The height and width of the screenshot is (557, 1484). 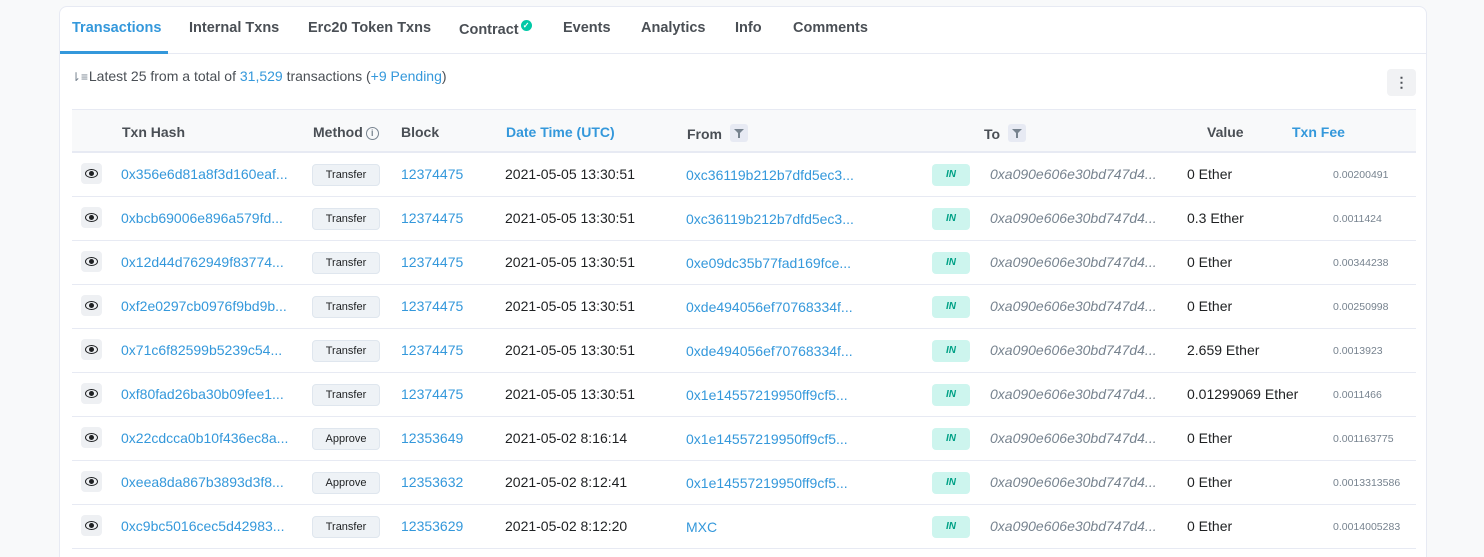 What do you see at coordinates (1243, 394) in the screenshot?
I see `value-text: 0.01299069 Ether` at bounding box center [1243, 394].